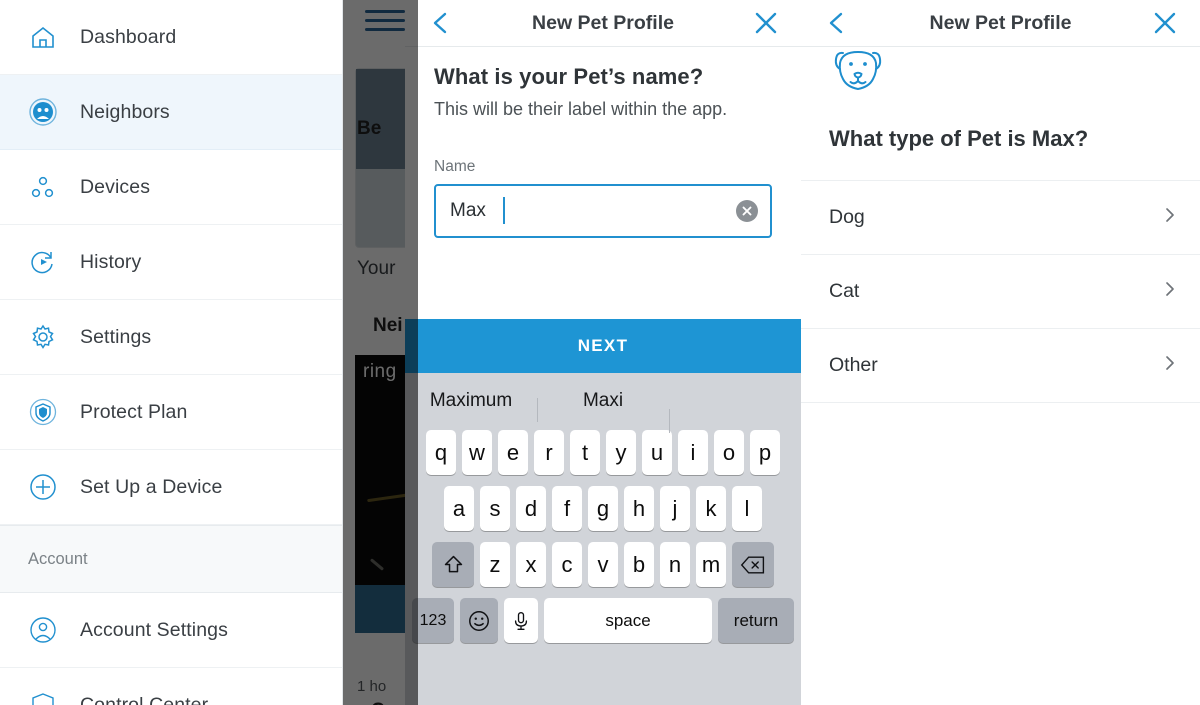 This screenshot has height=705, width=1200. Describe the element at coordinates (459, 508) in the screenshot. I see `key-a: a` at that location.